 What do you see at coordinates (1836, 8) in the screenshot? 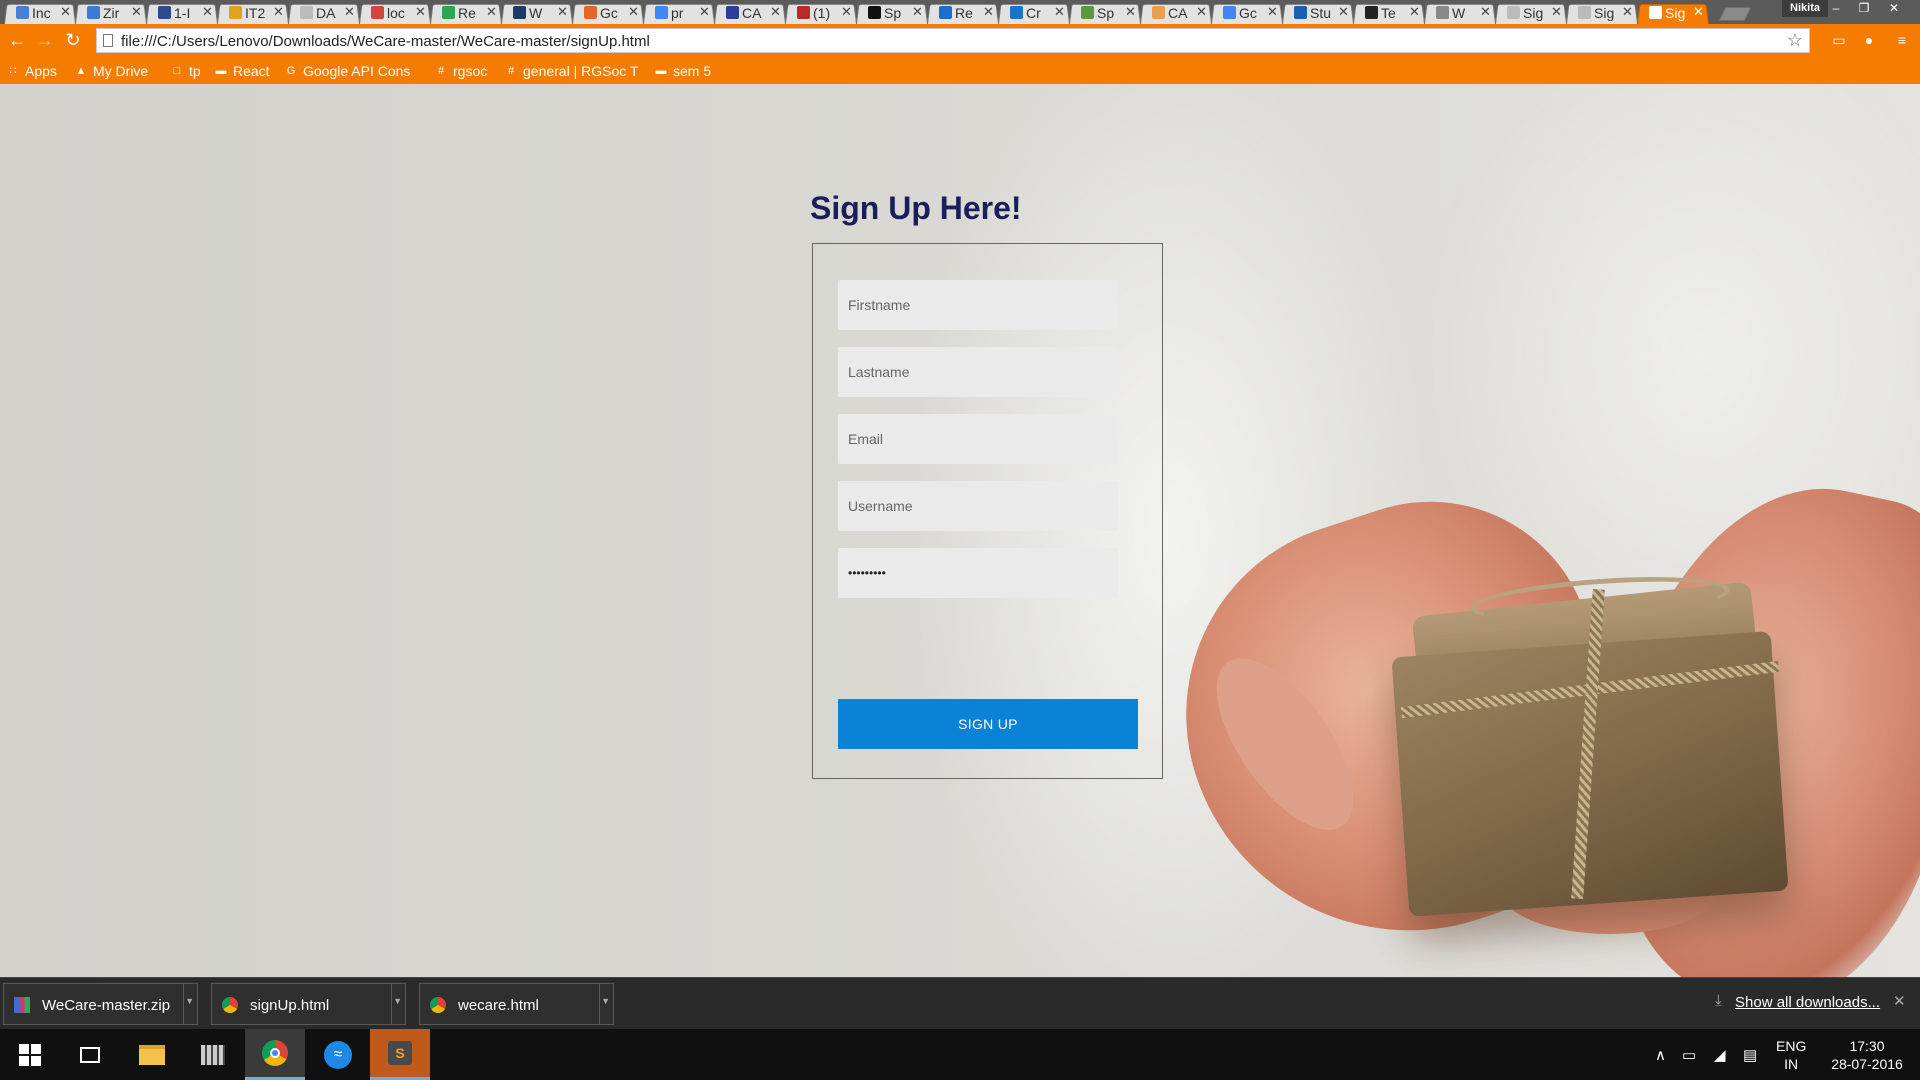
I see `minimize-icon: –` at bounding box center [1836, 8].